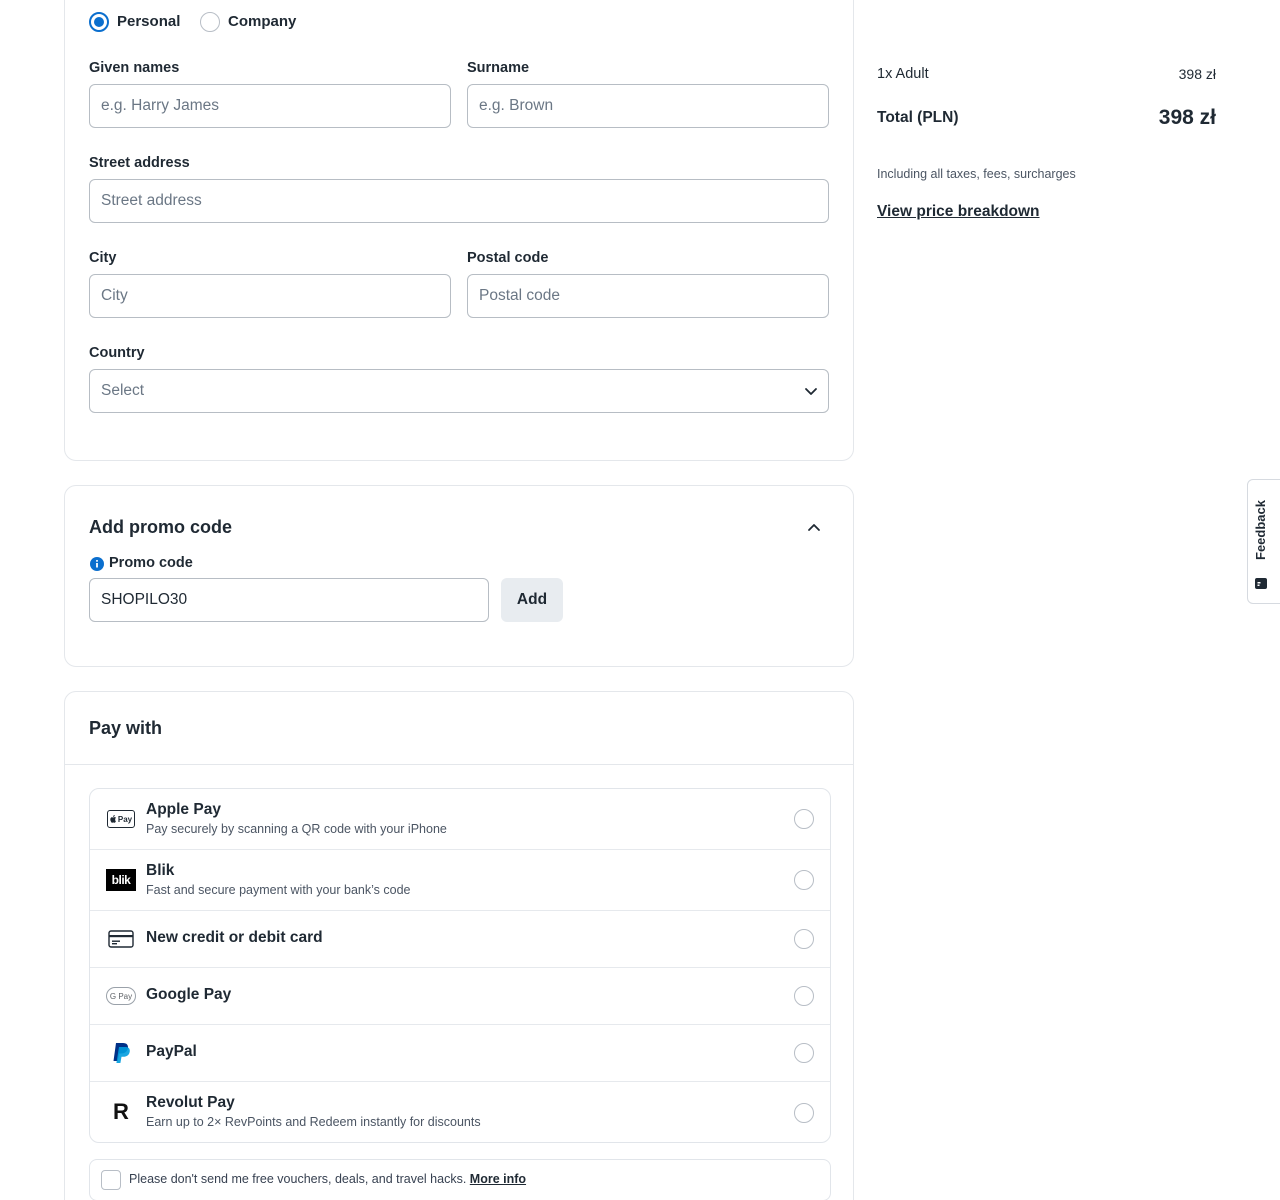 Image resolution: width=1280 pixels, height=1200 pixels. I want to click on given-names-input, so click(270, 106).